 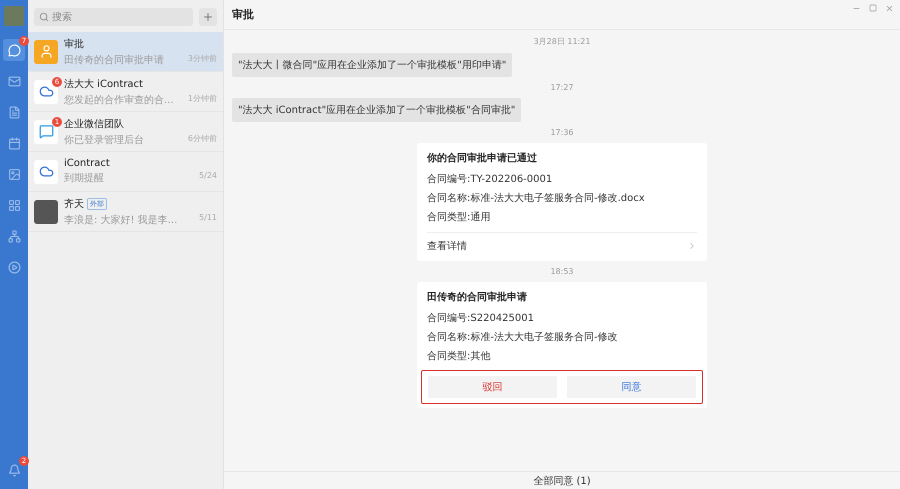 What do you see at coordinates (243, 14) in the screenshot?
I see `chat-title: 审批` at bounding box center [243, 14].